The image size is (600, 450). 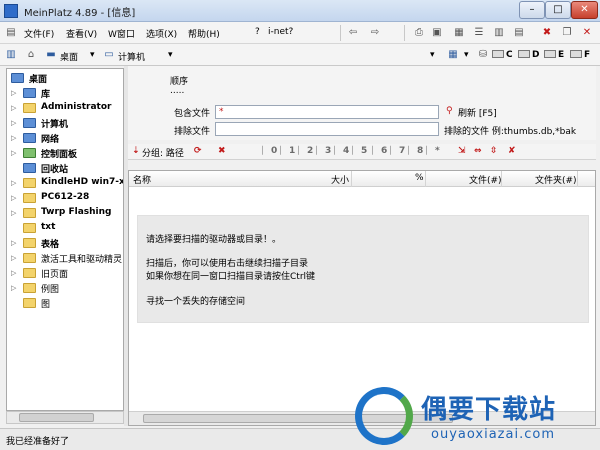 I want to click on file-icon: ▤, so click(x=11, y=32).